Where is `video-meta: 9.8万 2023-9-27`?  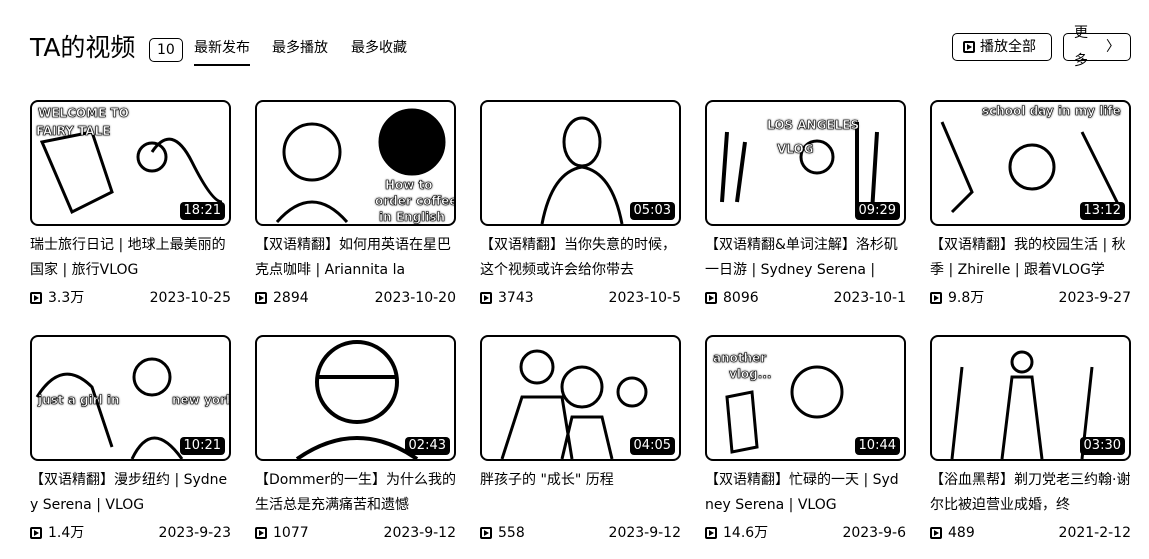
video-meta: 9.8万 2023-9-27 is located at coordinates (1030, 298).